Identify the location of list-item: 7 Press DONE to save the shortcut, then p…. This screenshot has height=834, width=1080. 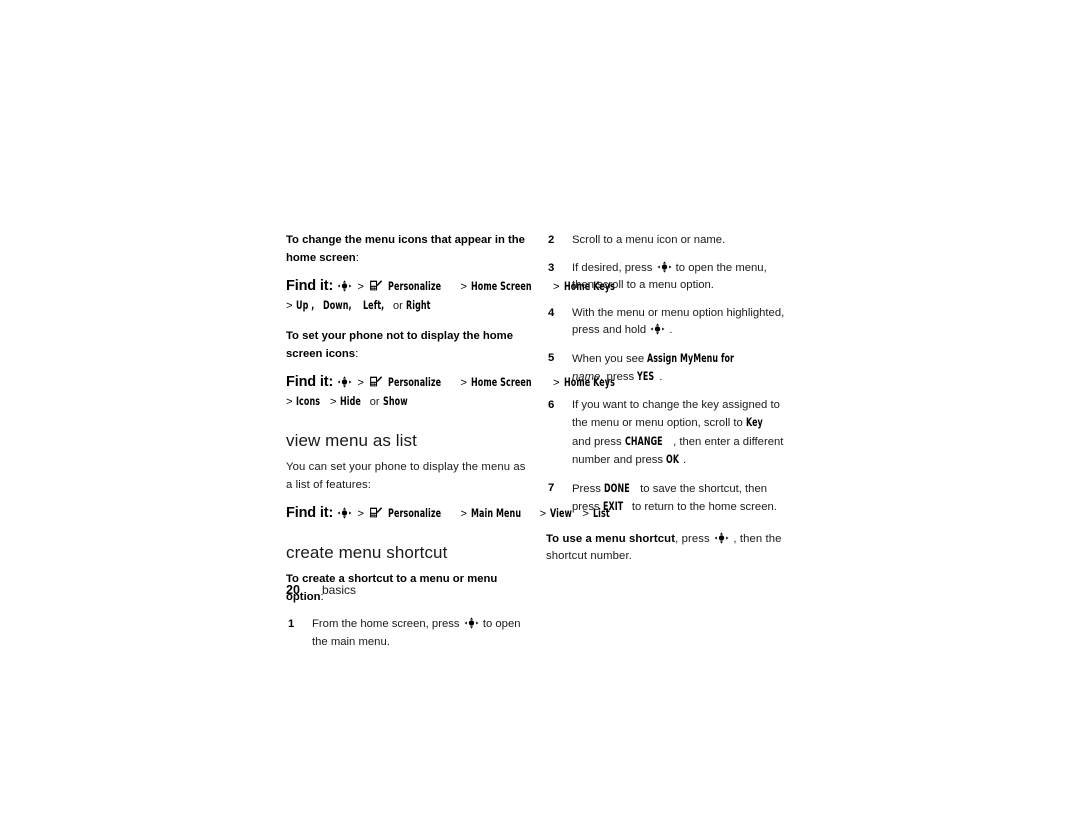
(667, 498).